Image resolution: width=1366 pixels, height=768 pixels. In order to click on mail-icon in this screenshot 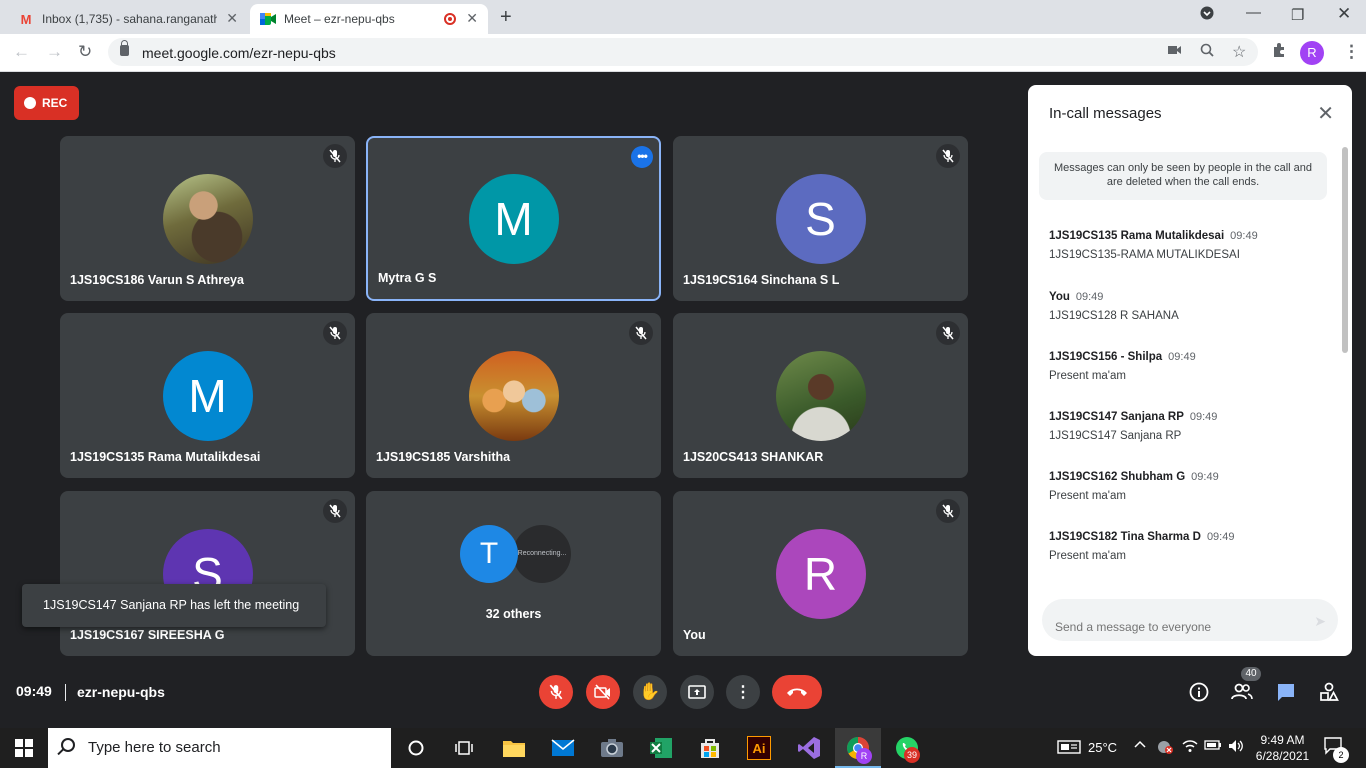, I will do `click(563, 748)`.